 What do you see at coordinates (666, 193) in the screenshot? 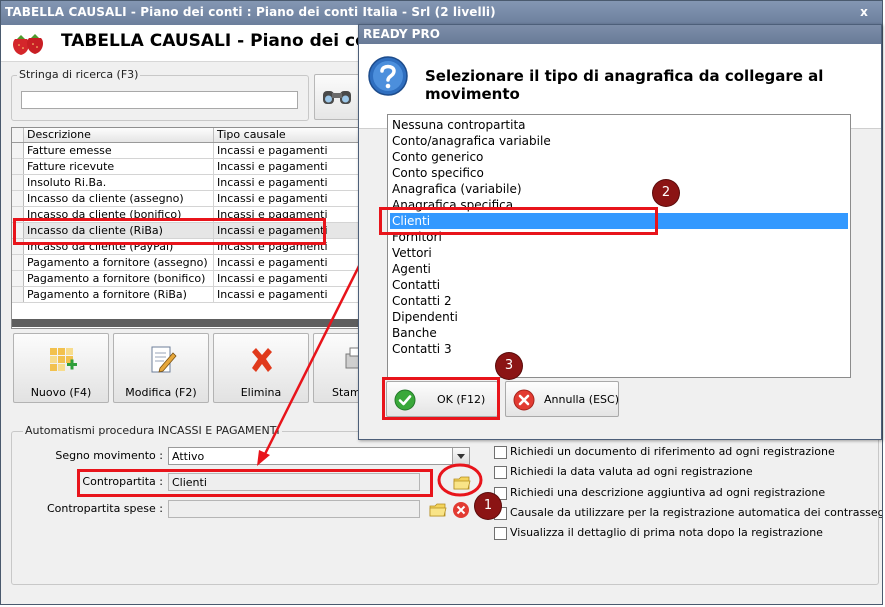
I see `annotation-badge-2: 2` at bounding box center [666, 193].